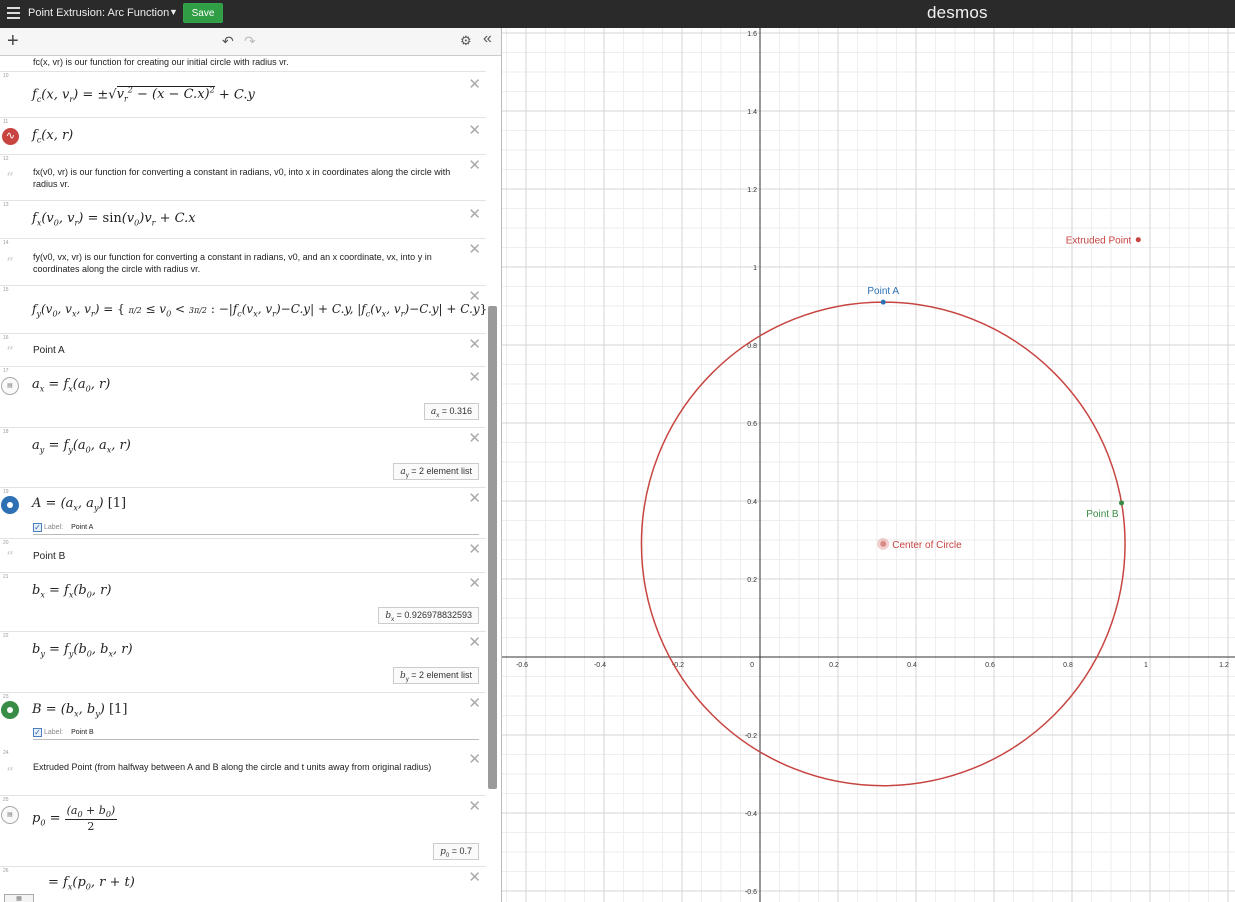  Describe the element at coordinates (79, 710) in the screenshot. I see `math-point-b-definition: B = (bx, by) [1]` at that location.